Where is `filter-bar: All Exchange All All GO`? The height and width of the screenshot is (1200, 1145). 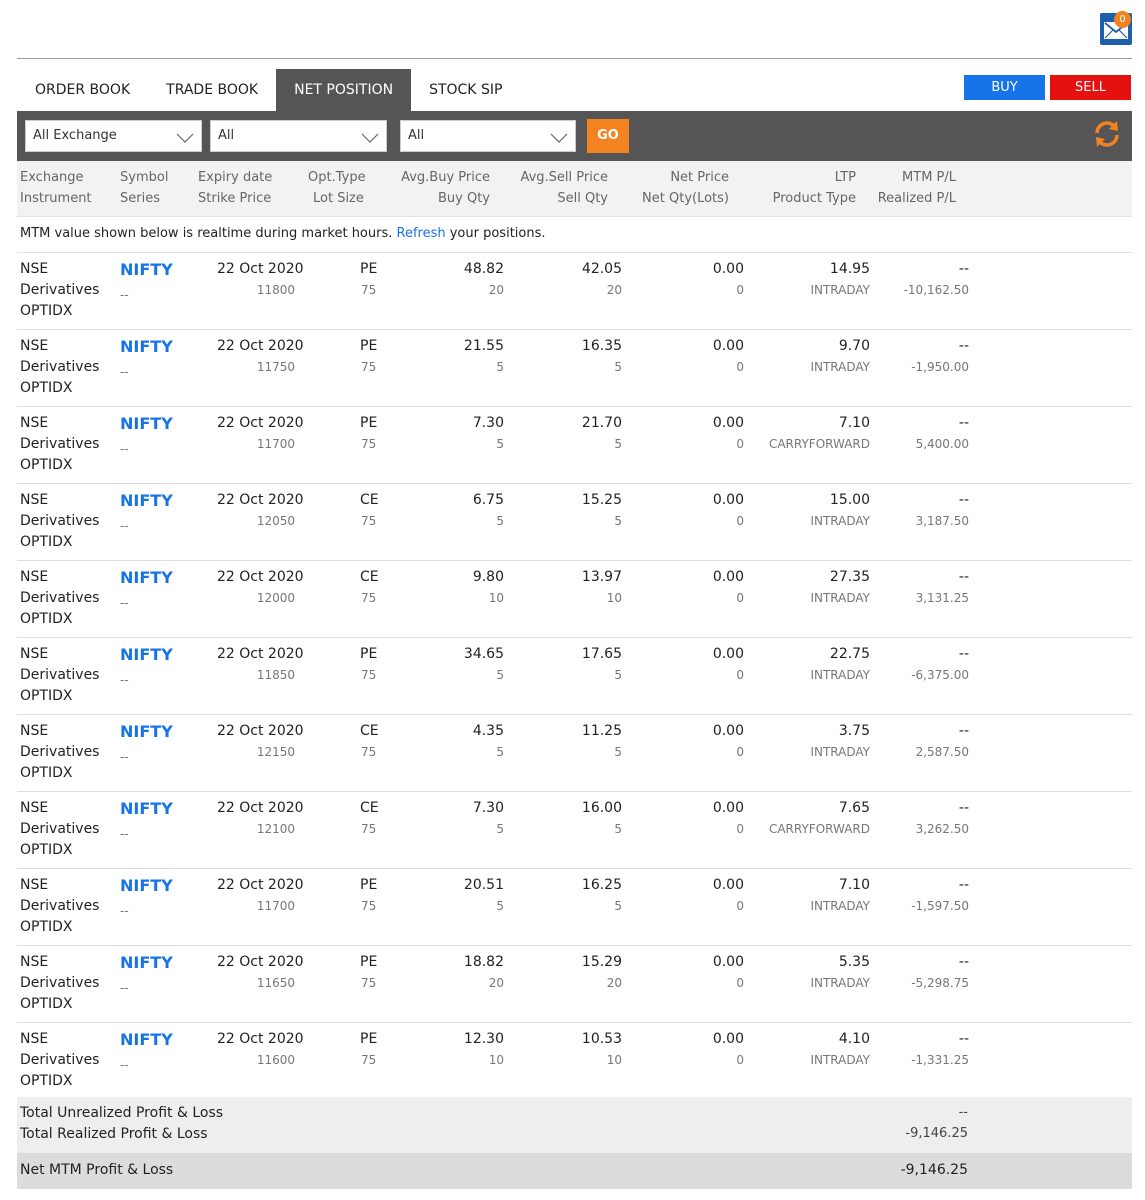
filter-bar: All Exchange All All GO is located at coordinates (574, 136).